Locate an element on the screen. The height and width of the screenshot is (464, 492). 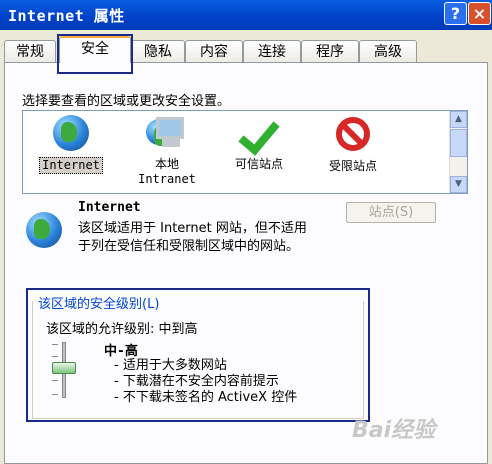
zone-label-intranet: Intranet is located at coordinates (167, 179).